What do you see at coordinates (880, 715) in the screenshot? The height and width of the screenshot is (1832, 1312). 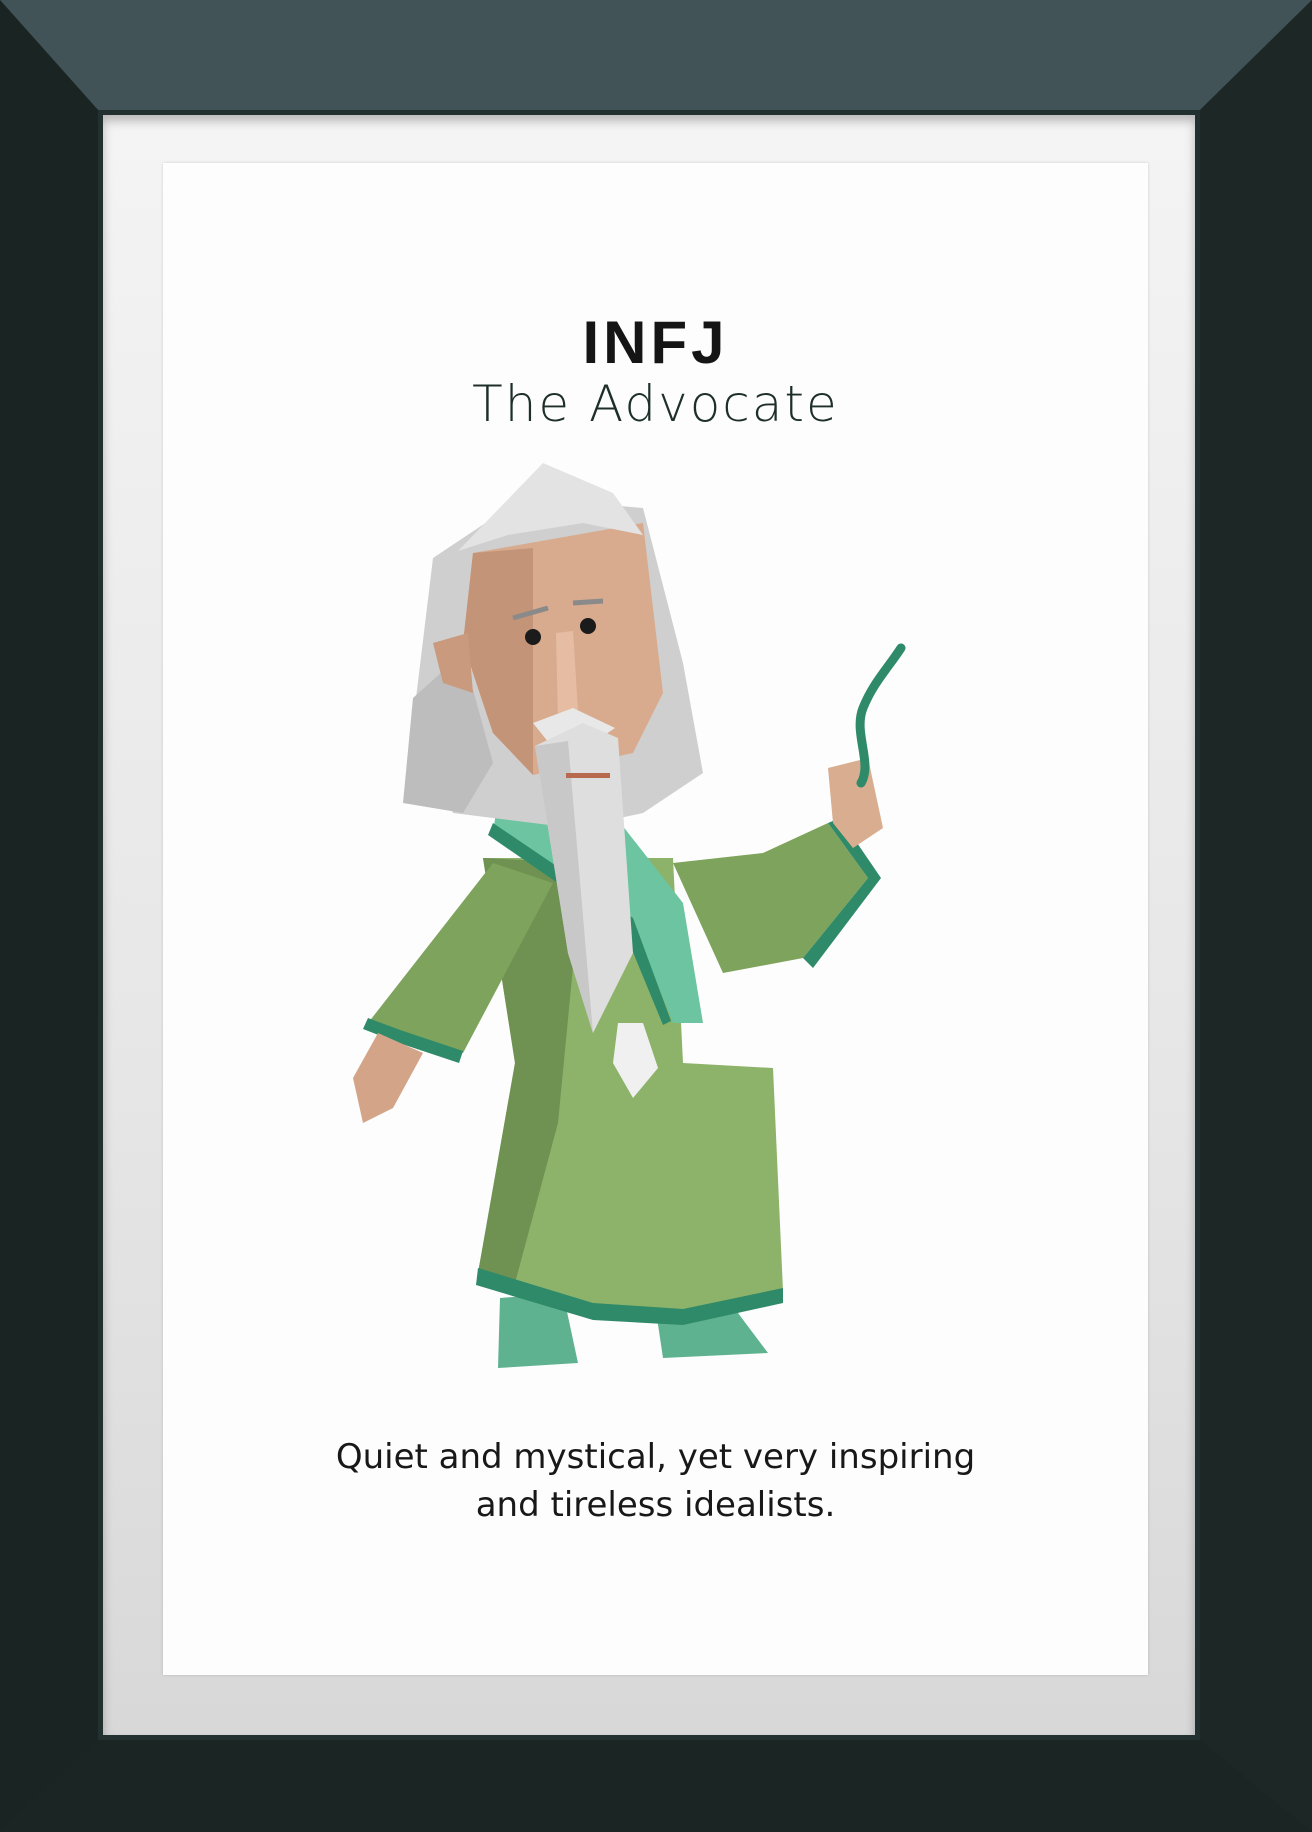 I see `magic-wand-icon` at bounding box center [880, 715].